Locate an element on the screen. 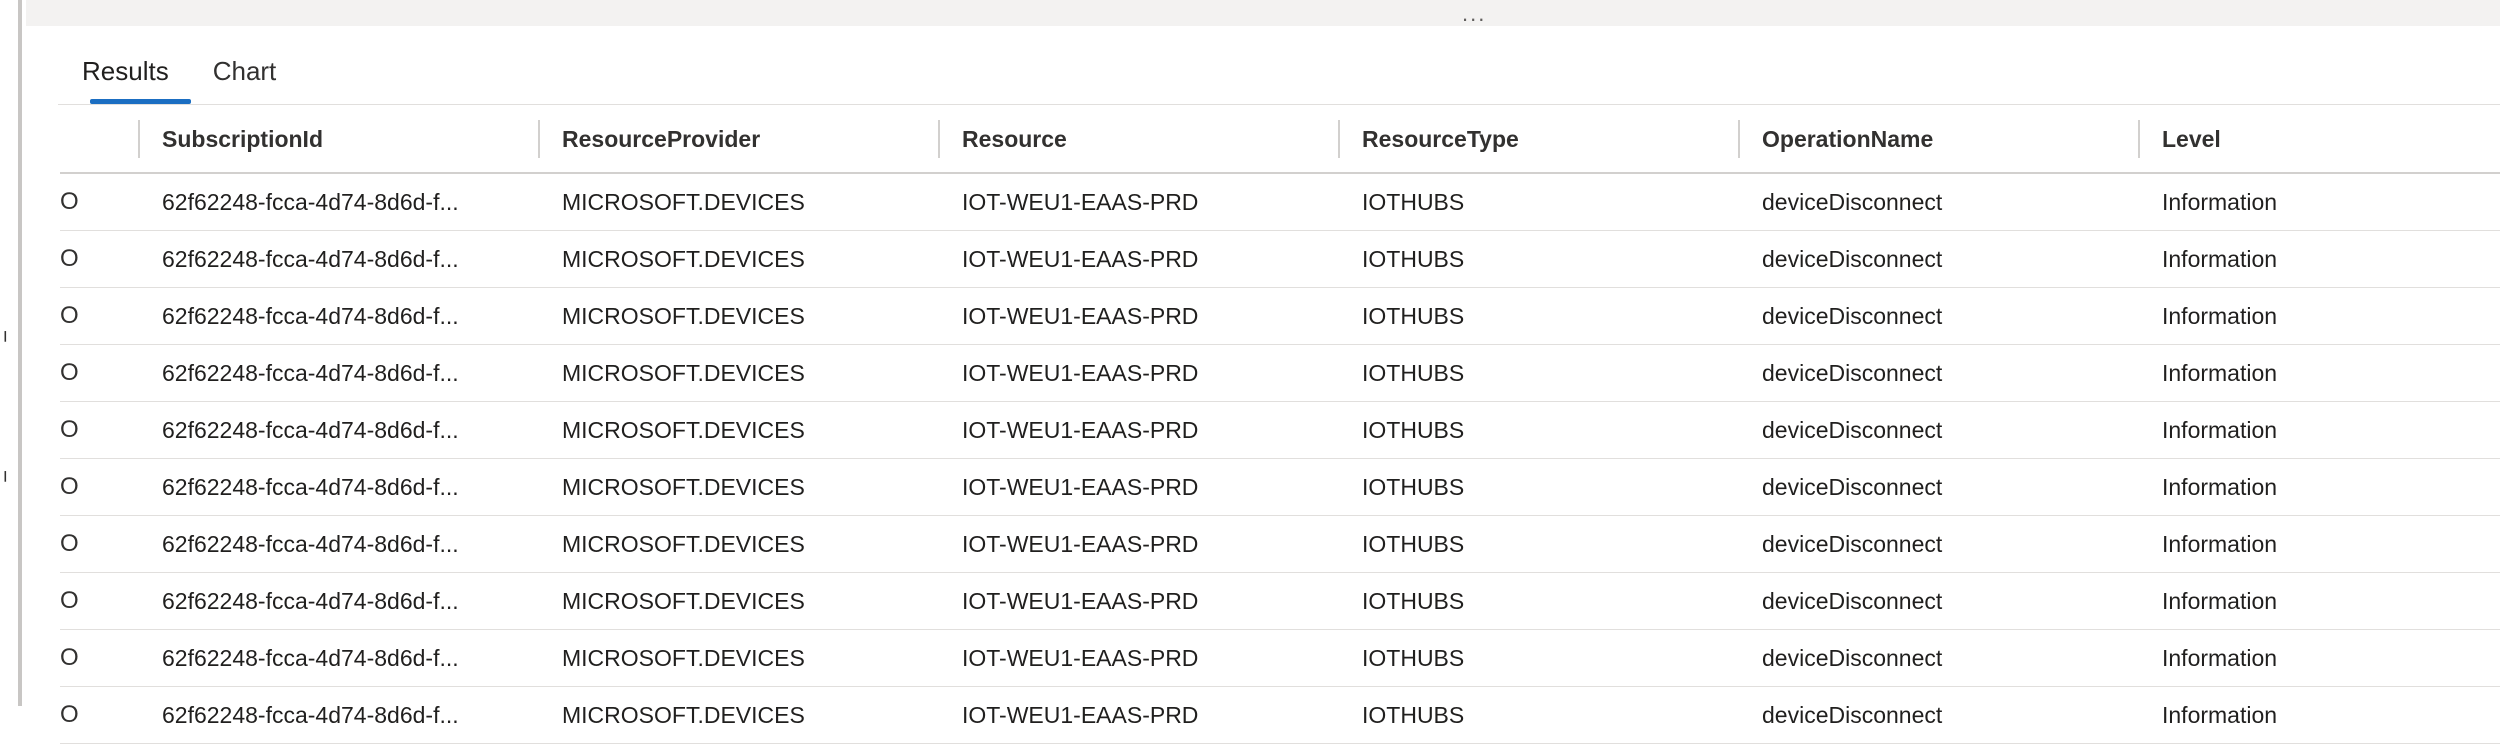 This screenshot has width=2500, height=744. column-header-resourcetype: ResourceType is located at coordinates (1512, 139).